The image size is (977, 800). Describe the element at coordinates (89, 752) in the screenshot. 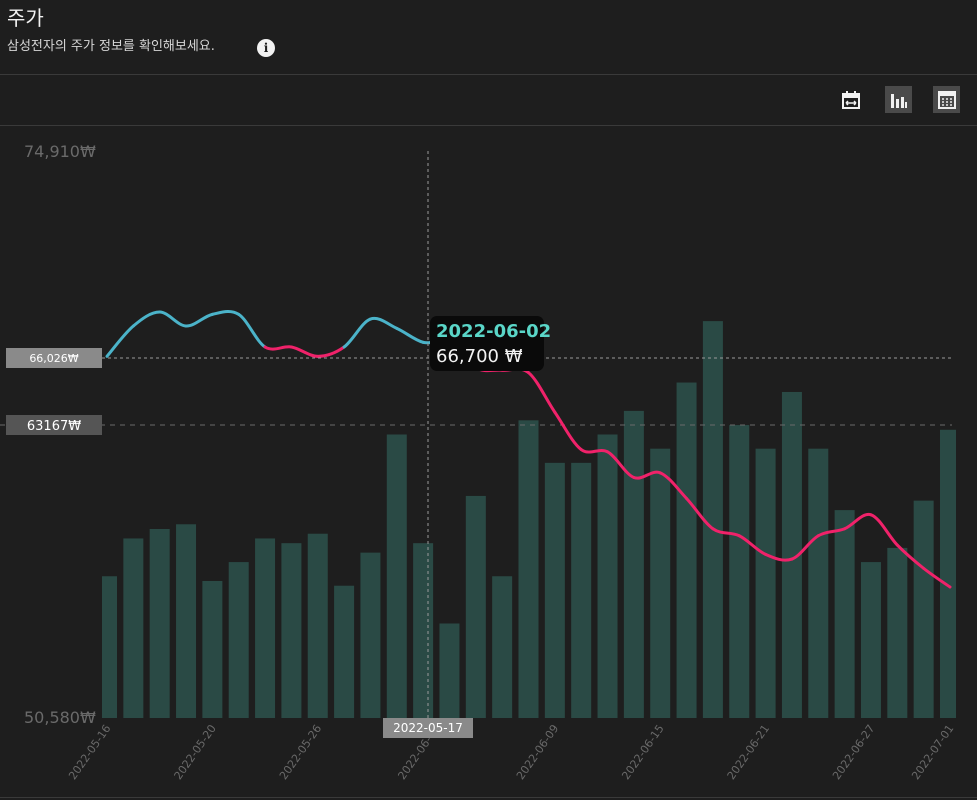

I see `x-tick-label: 2022-05-16` at that location.